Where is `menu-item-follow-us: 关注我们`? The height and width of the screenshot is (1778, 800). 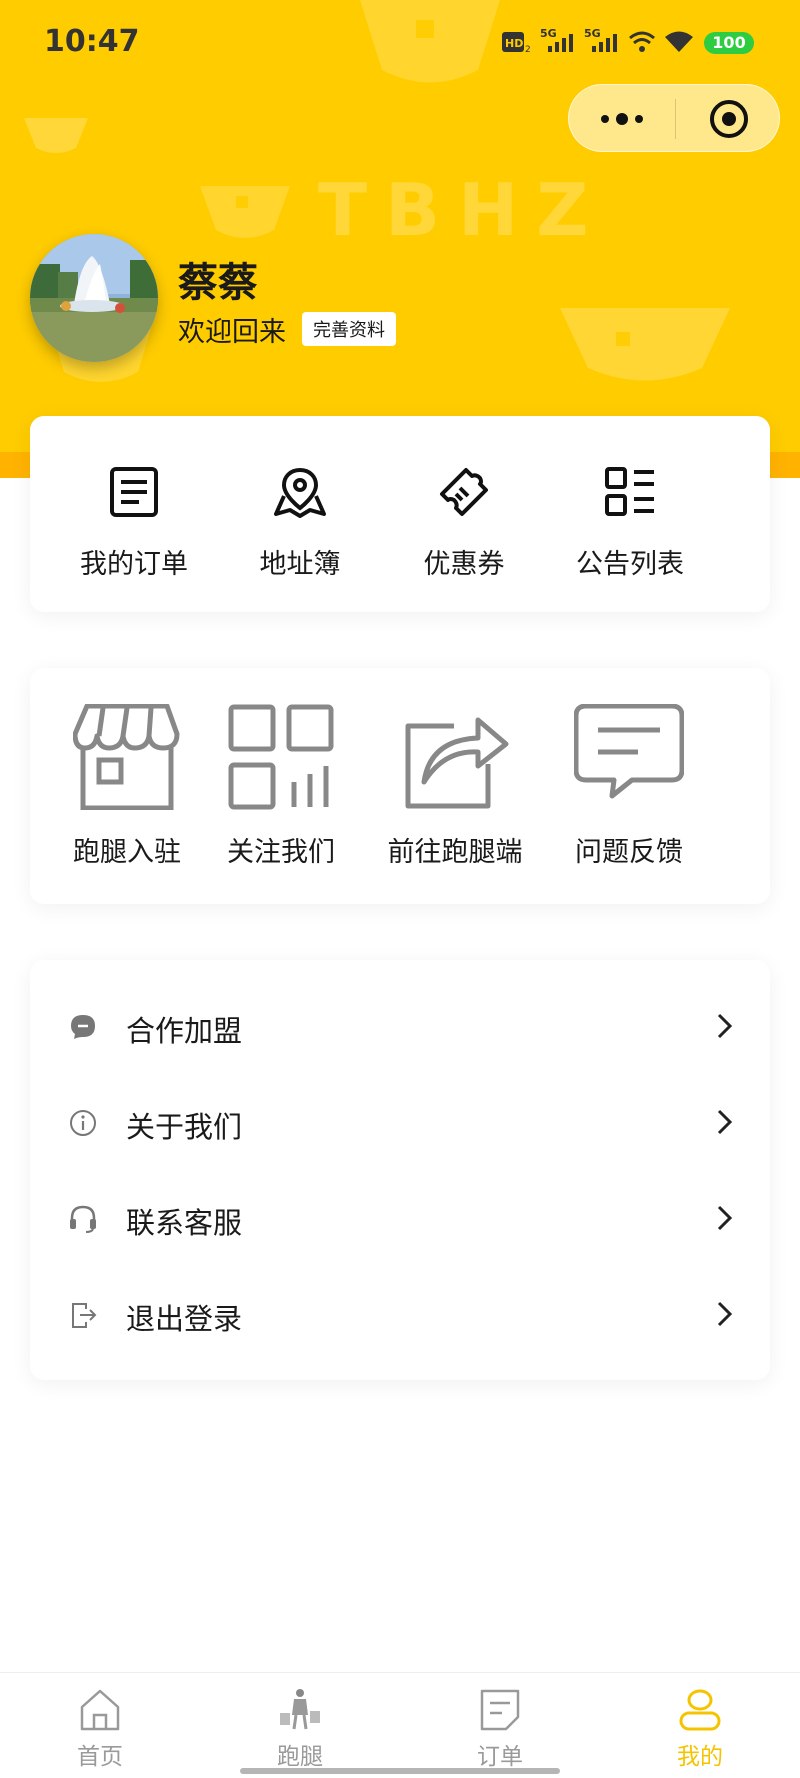 menu-item-follow-us: 关注我们 is located at coordinates (281, 794).